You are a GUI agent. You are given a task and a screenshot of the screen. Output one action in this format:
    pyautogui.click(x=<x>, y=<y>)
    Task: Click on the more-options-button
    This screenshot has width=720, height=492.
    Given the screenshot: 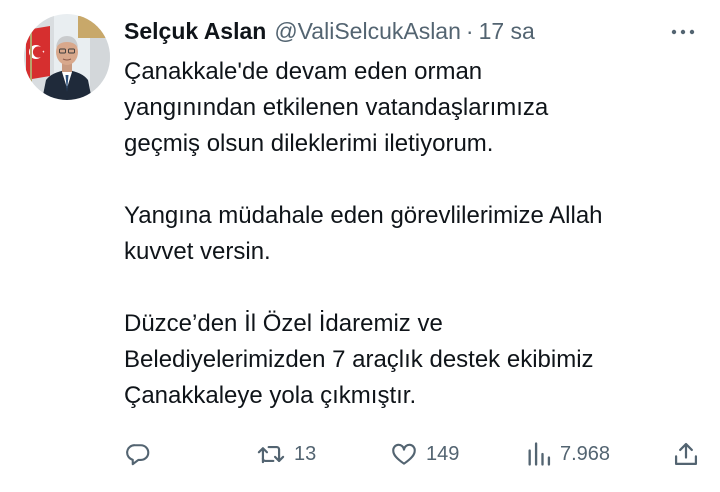 What is the action you would take?
    pyautogui.click(x=683, y=32)
    